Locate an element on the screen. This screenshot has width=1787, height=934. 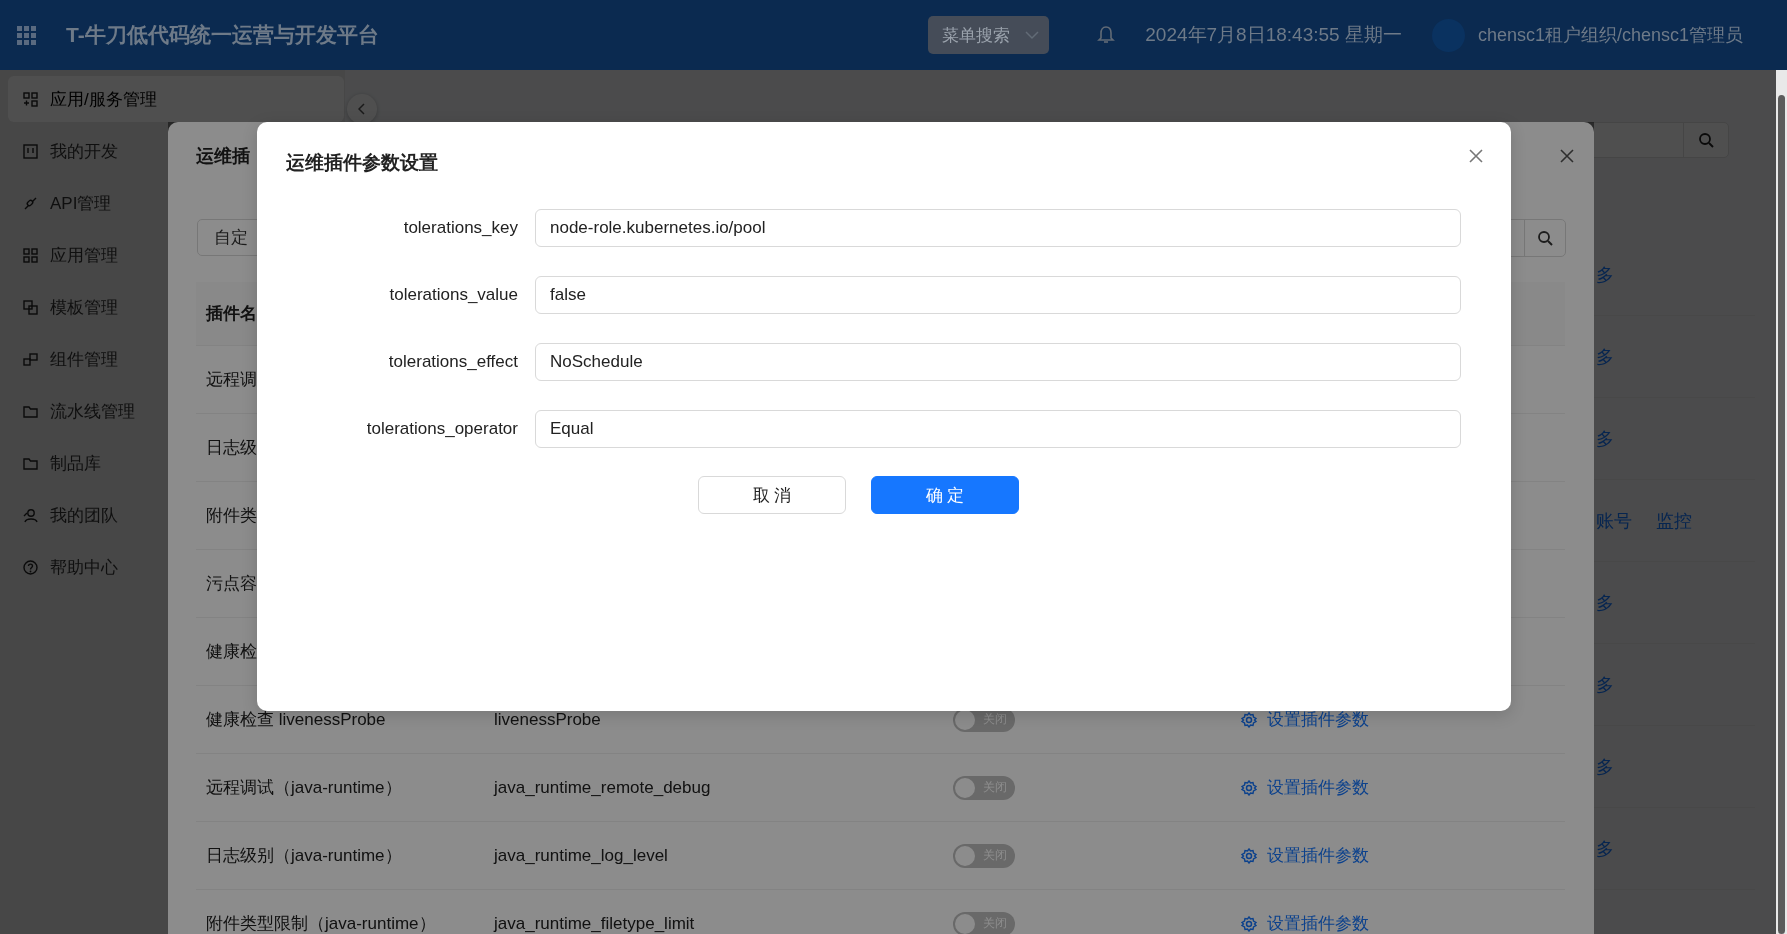
table-cell-text: 附件类型限制（java-runtime） is located at coordinates (321, 923).